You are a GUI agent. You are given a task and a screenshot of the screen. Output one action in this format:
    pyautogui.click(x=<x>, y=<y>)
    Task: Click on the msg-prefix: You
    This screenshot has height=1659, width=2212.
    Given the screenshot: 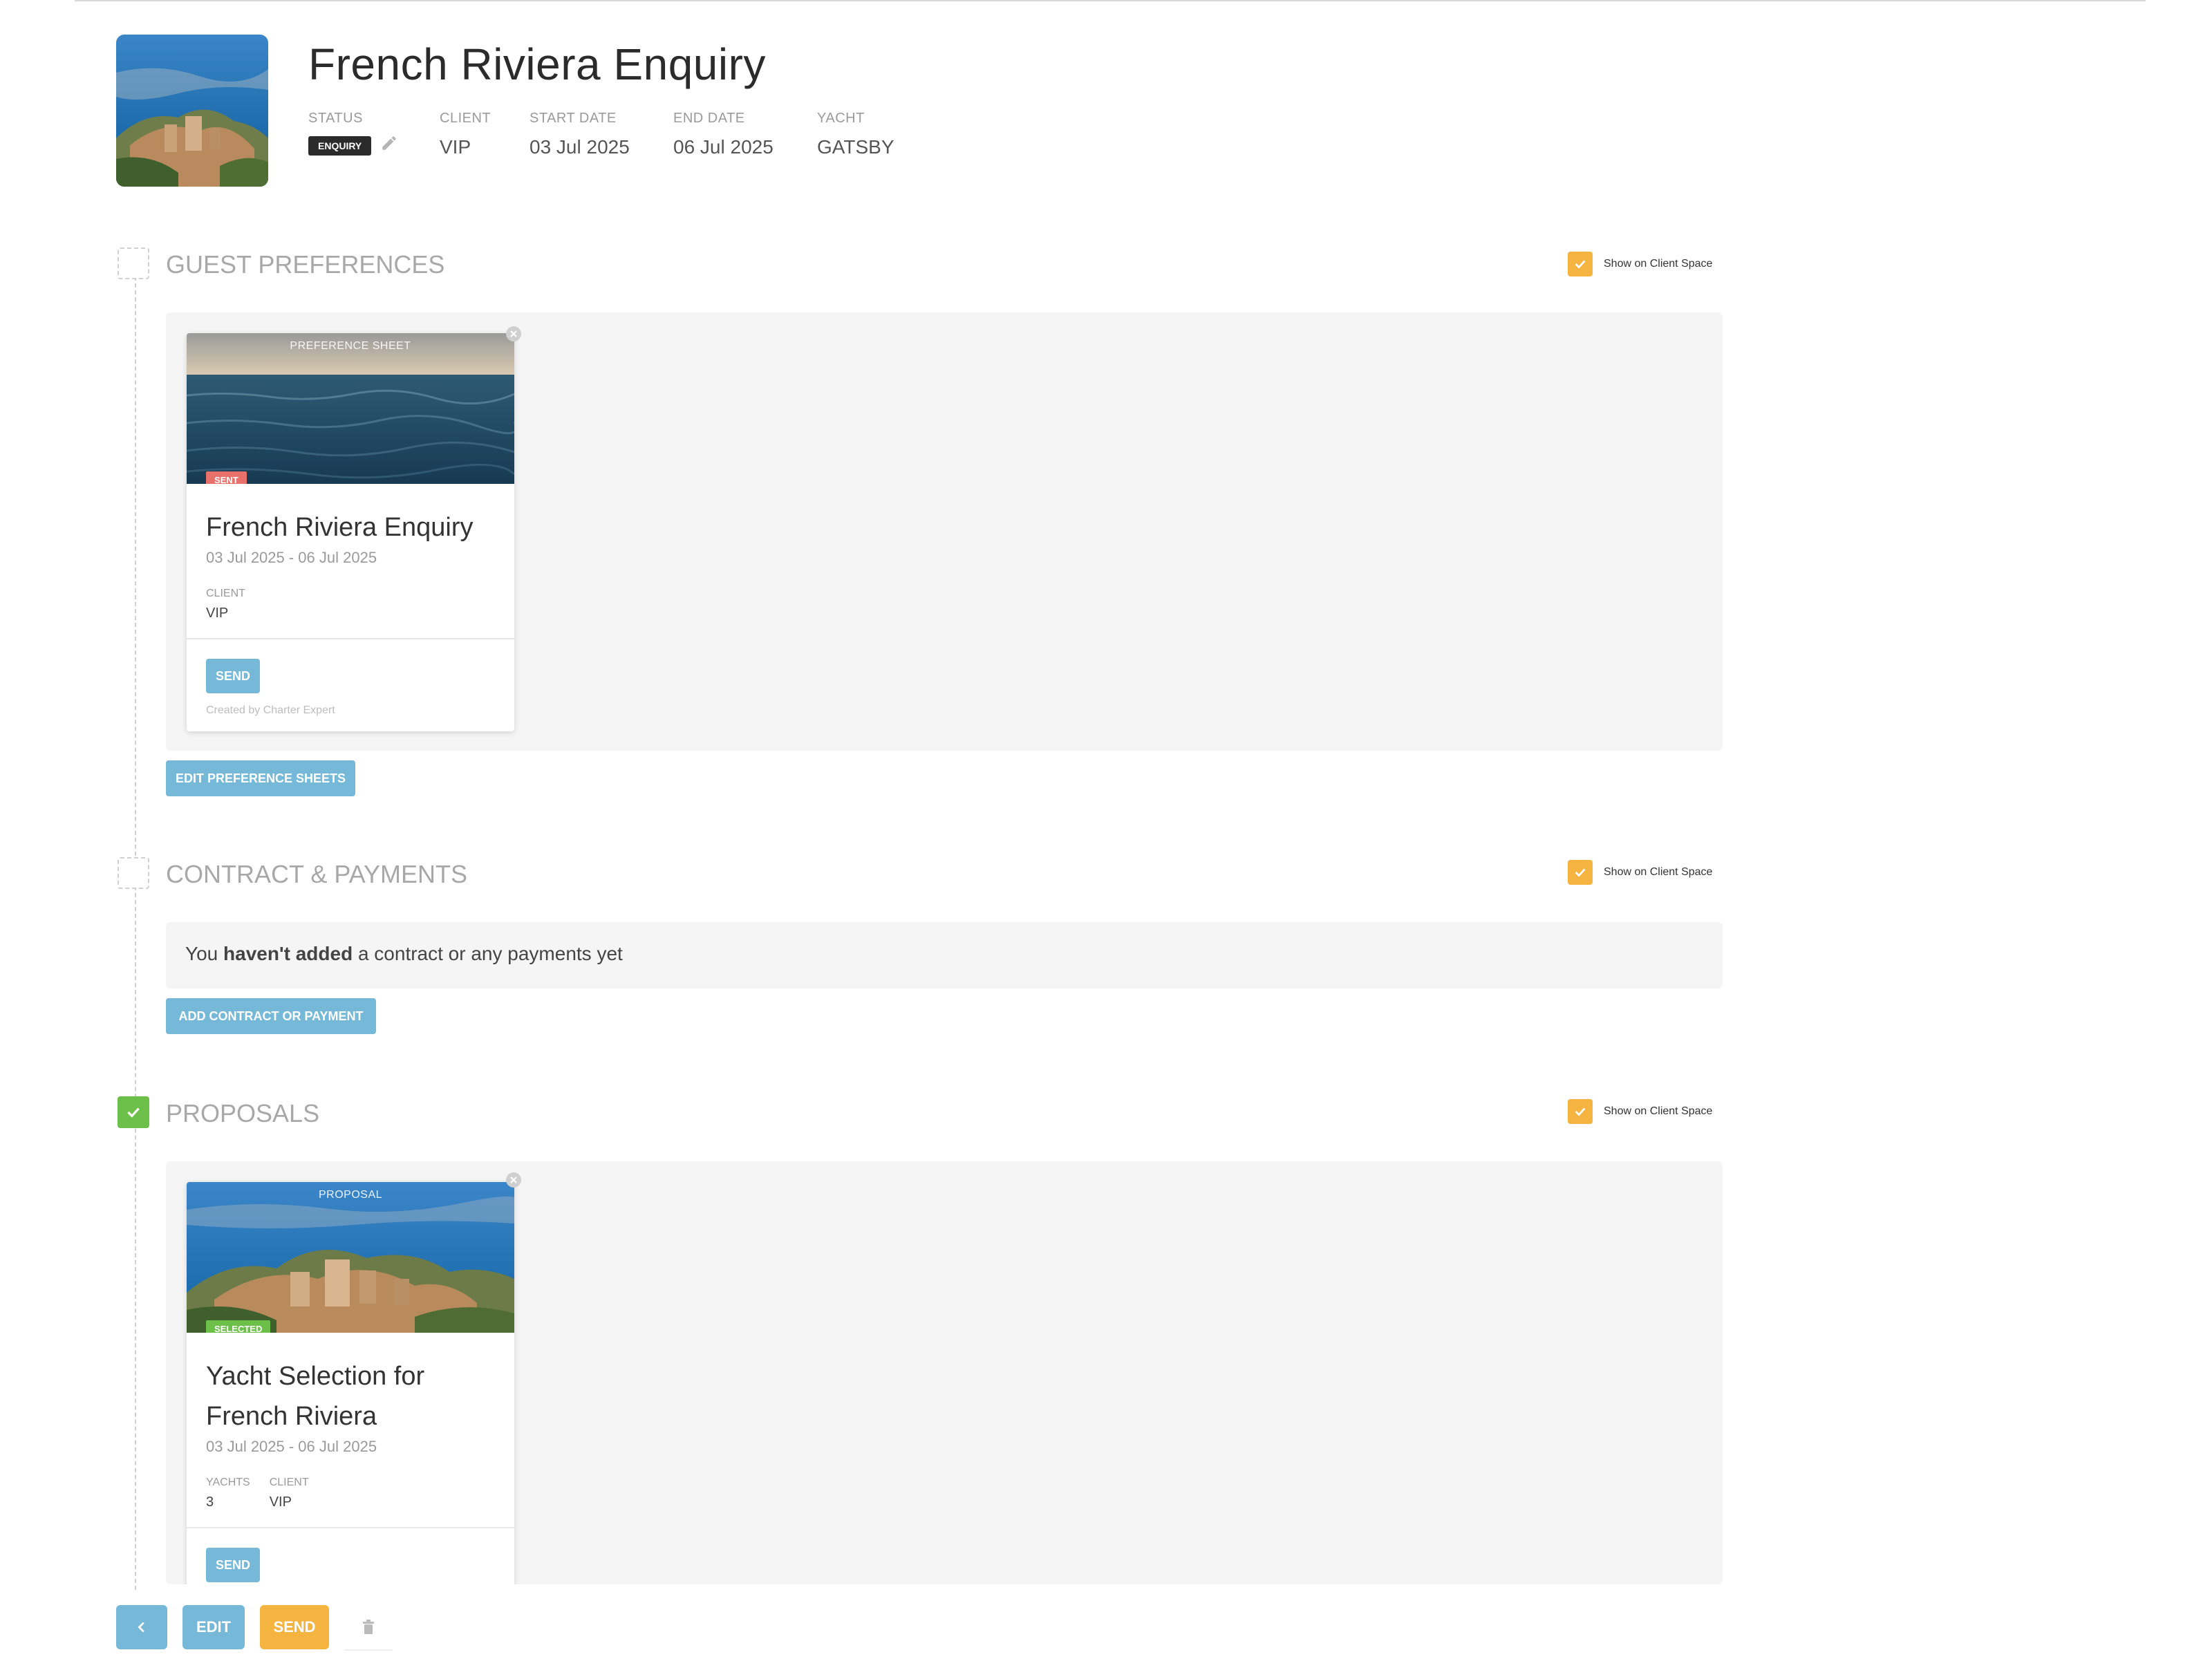 What is the action you would take?
    pyautogui.click(x=204, y=953)
    